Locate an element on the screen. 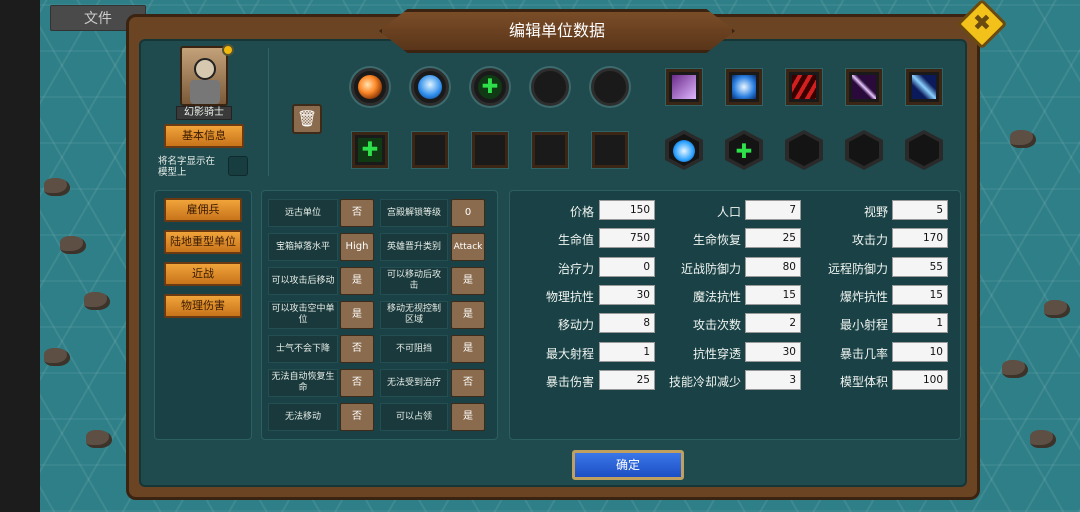 The height and width of the screenshot is (512, 1080). stat-input: 2 is located at coordinates (773, 323).